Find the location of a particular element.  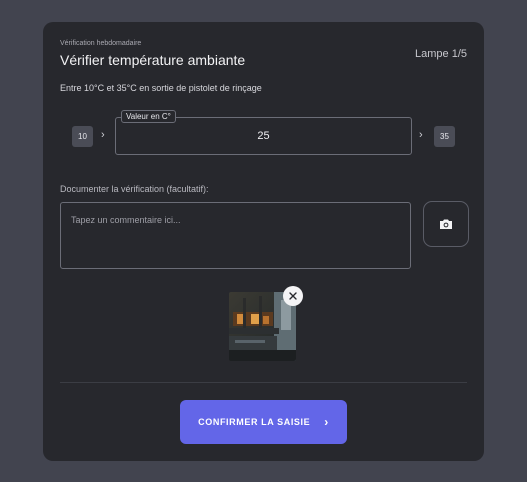

remove-photo-button is located at coordinates (293, 296).